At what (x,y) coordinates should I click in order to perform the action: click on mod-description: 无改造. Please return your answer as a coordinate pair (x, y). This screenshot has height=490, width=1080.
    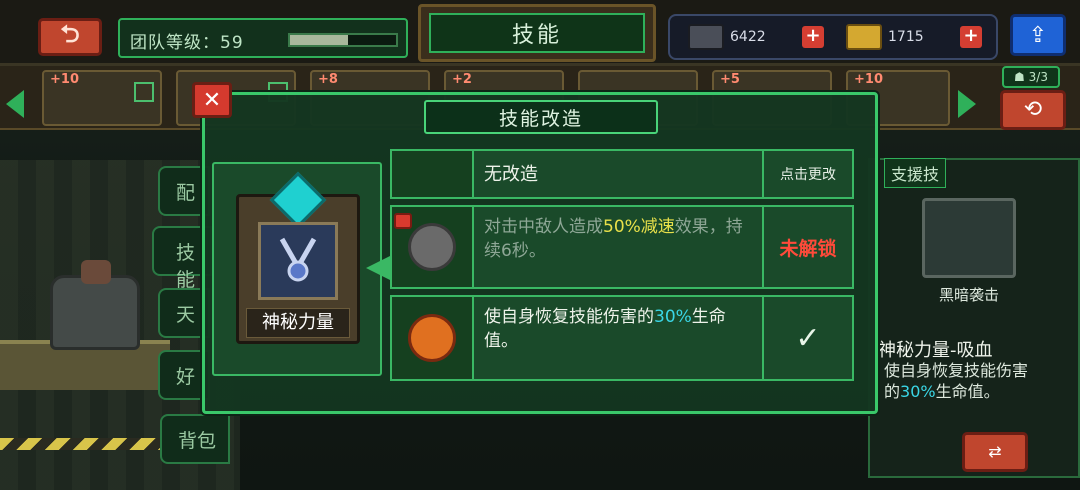
    Looking at the image, I should click on (619, 174).